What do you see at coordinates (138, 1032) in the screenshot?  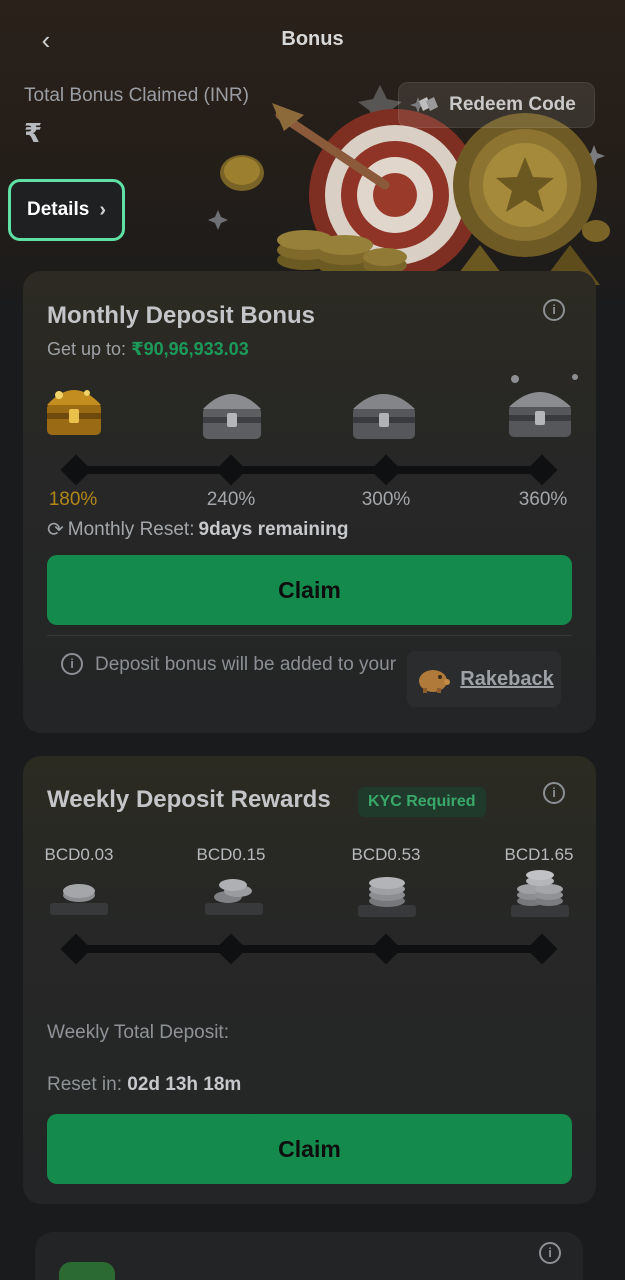 I see `weekly-total-deposit-label: Weekly Total Deposit:` at bounding box center [138, 1032].